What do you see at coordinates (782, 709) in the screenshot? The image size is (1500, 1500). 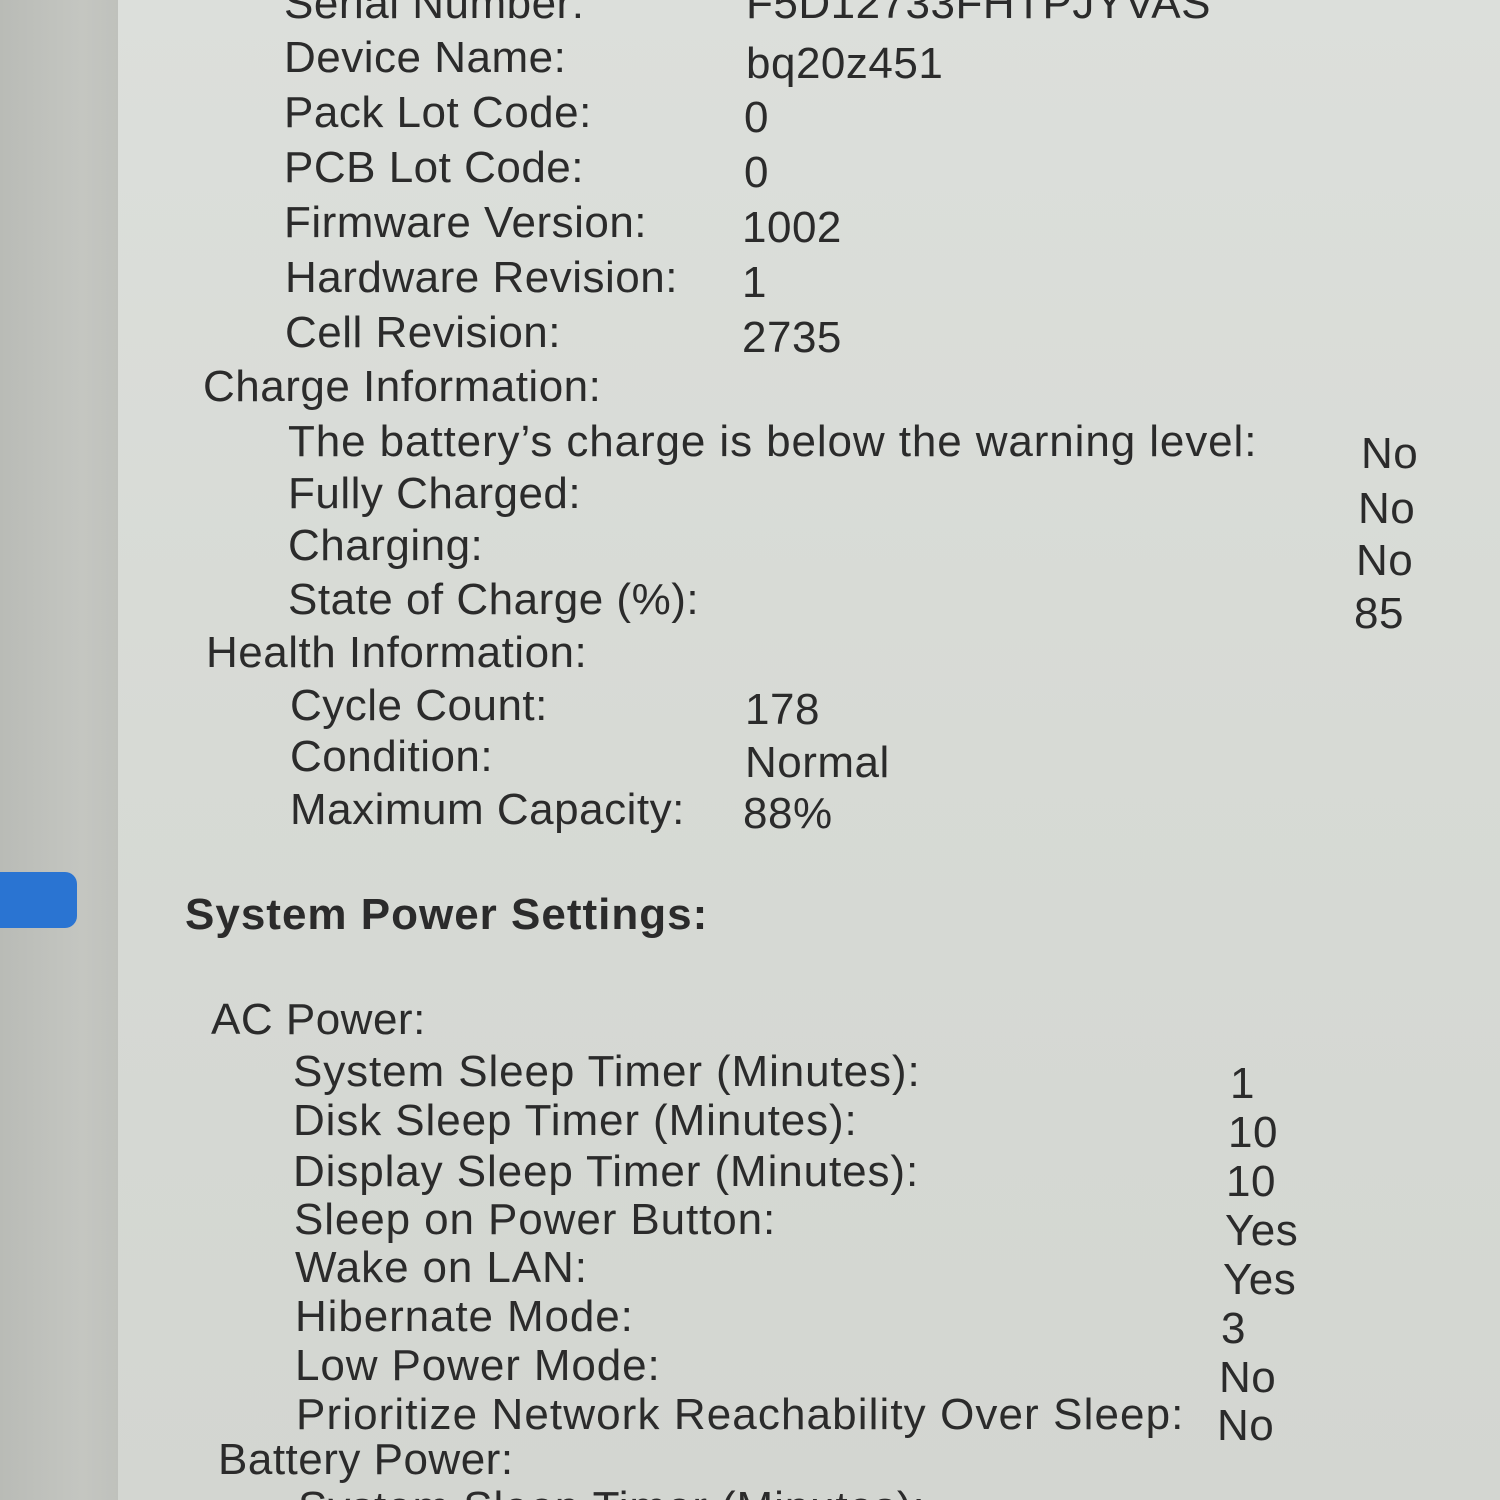 I see `cycle-count-value: 178` at bounding box center [782, 709].